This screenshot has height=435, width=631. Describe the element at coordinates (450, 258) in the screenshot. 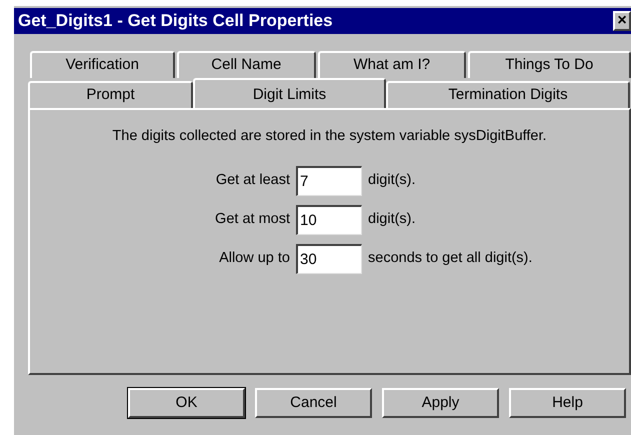

I see `field-suffix: seconds to get all digit(s).` at that location.